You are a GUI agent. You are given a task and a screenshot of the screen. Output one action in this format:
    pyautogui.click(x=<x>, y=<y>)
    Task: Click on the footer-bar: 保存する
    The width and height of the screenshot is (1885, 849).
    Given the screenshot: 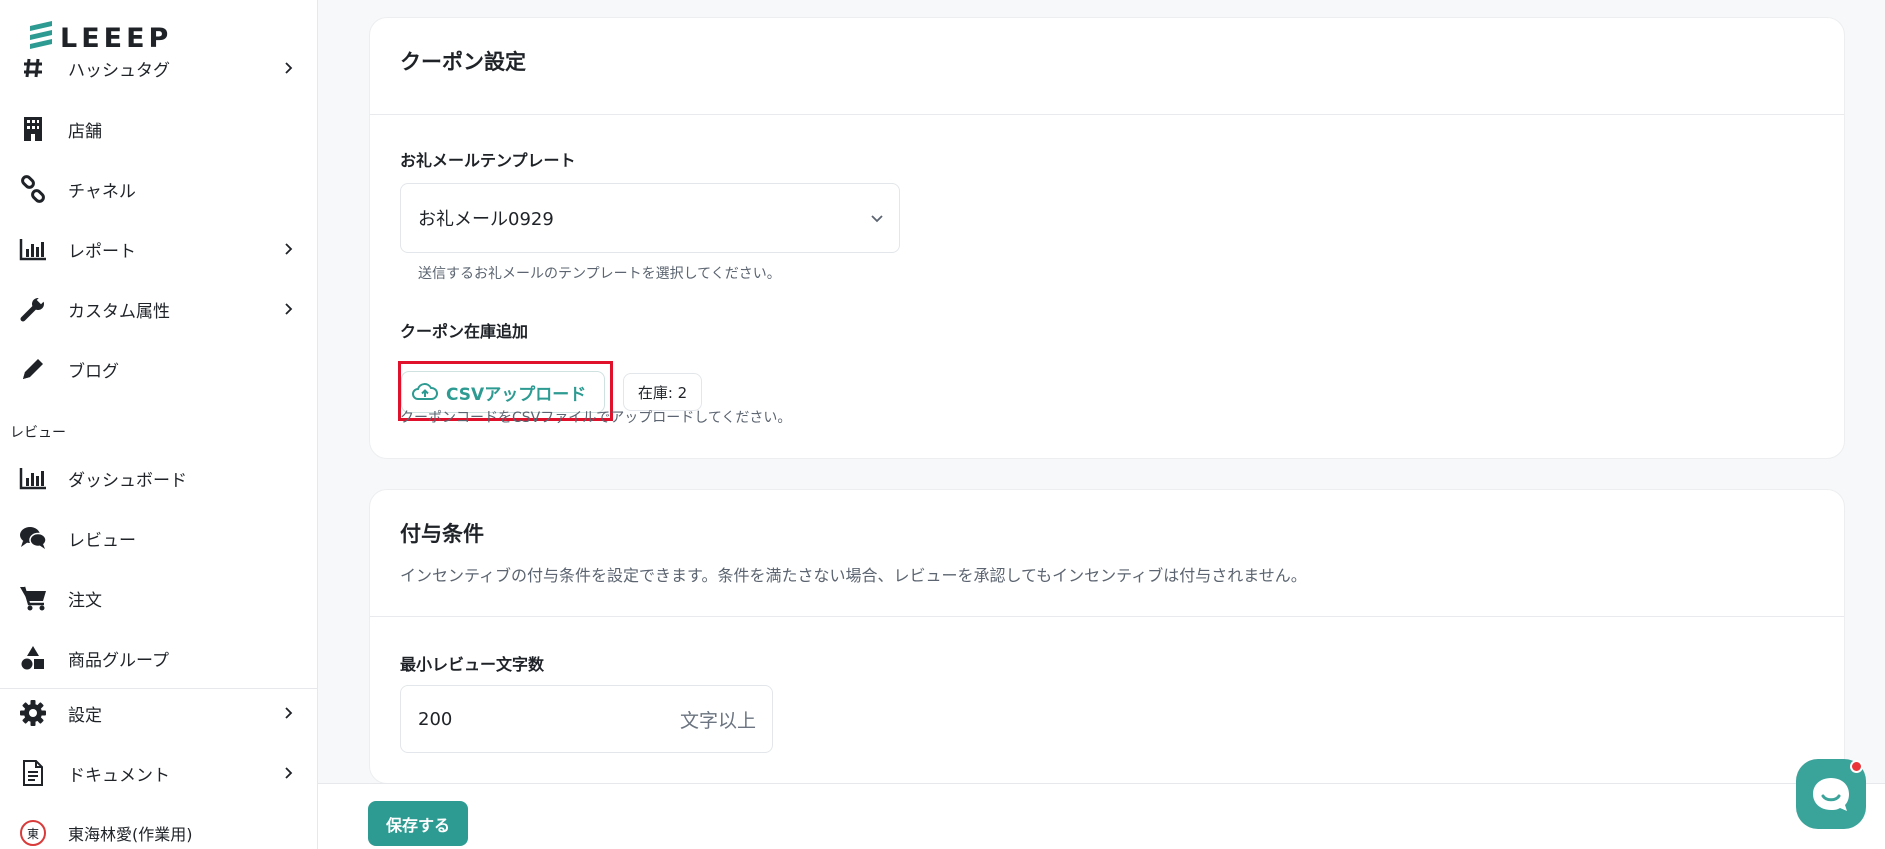 What is the action you would take?
    pyautogui.click(x=1101, y=816)
    